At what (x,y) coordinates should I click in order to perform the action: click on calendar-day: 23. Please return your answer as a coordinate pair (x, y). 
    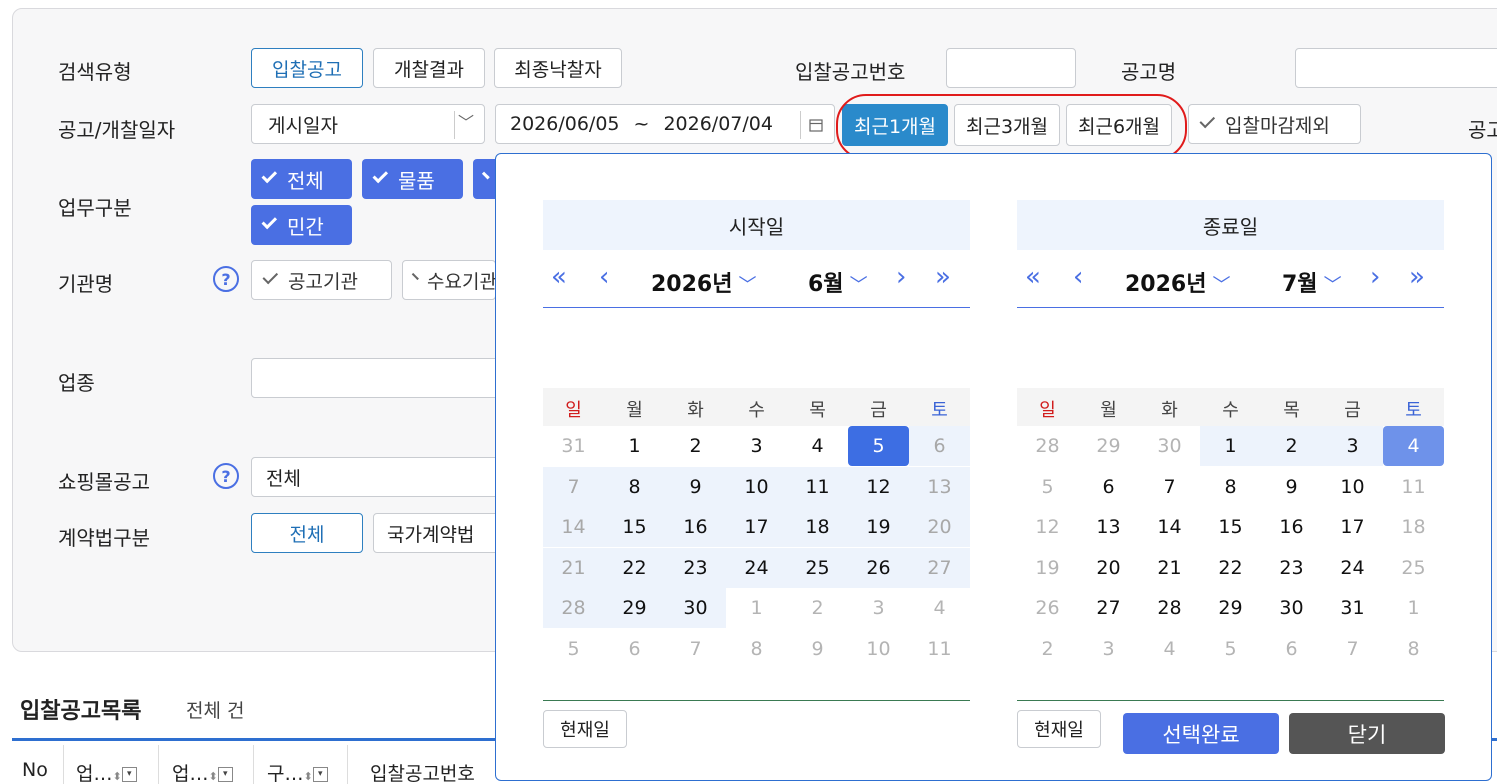
    Looking at the image, I should click on (1291, 568).